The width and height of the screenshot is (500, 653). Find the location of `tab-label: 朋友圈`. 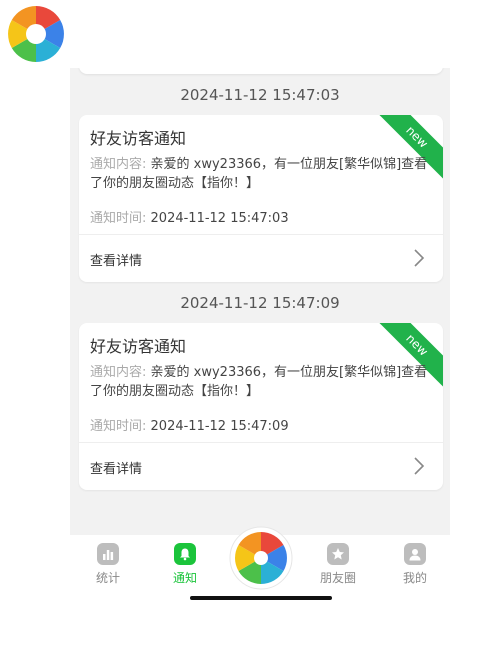

tab-label: 朋友圈 is located at coordinates (337, 578).